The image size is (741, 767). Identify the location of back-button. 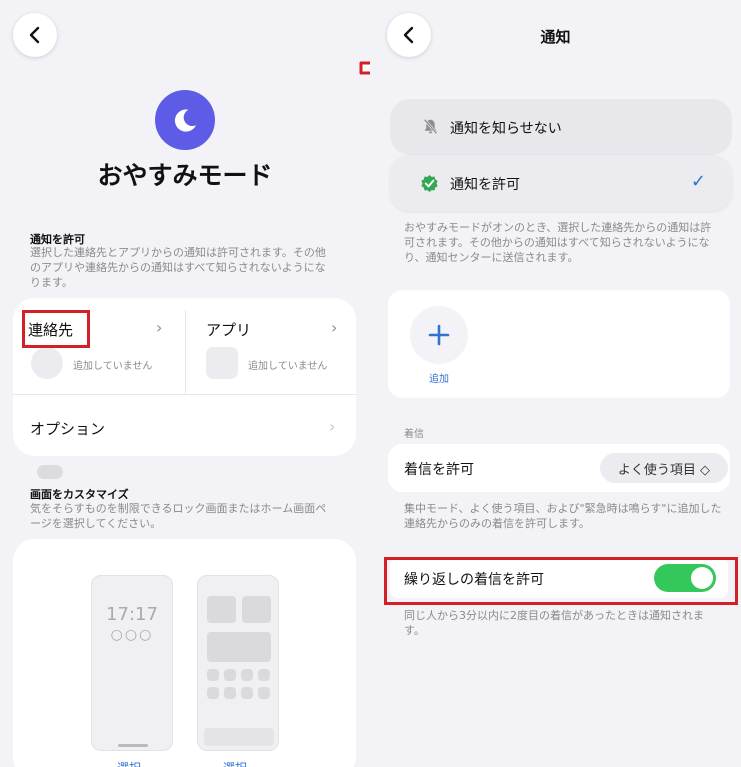
(35, 35).